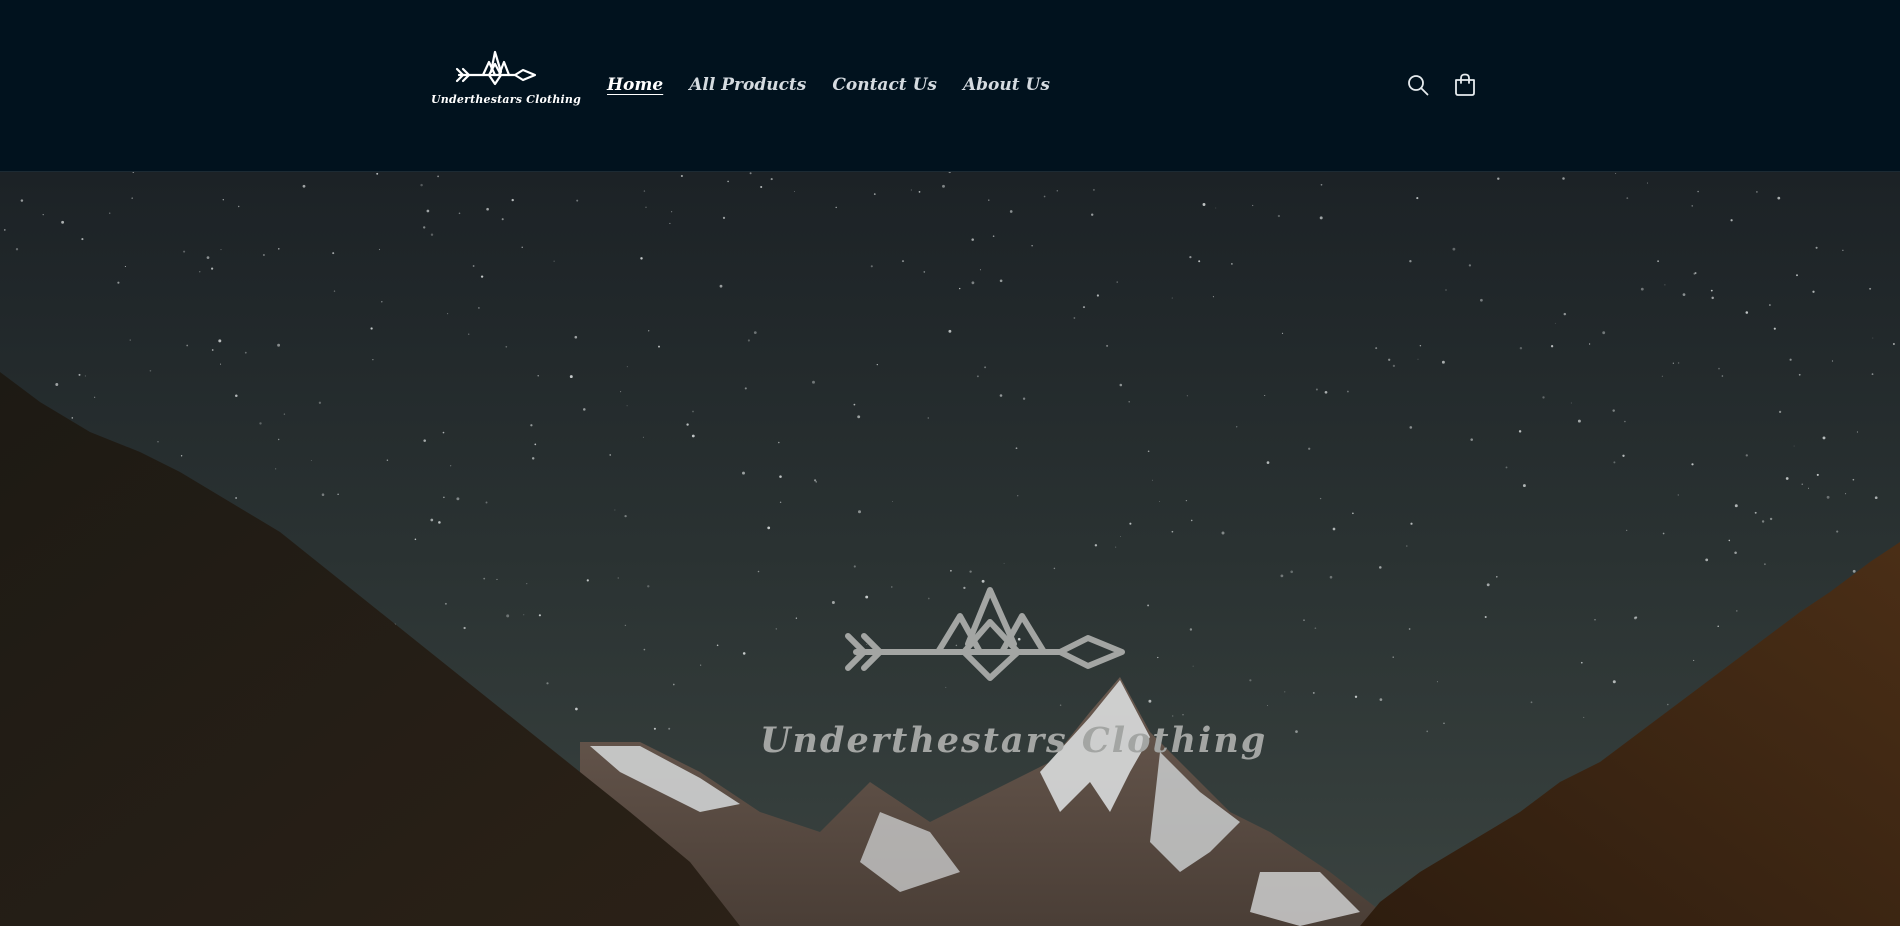 The image size is (1900, 926). What do you see at coordinates (1418, 85) in the screenshot?
I see `search-button` at bounding box center [1418, 85].